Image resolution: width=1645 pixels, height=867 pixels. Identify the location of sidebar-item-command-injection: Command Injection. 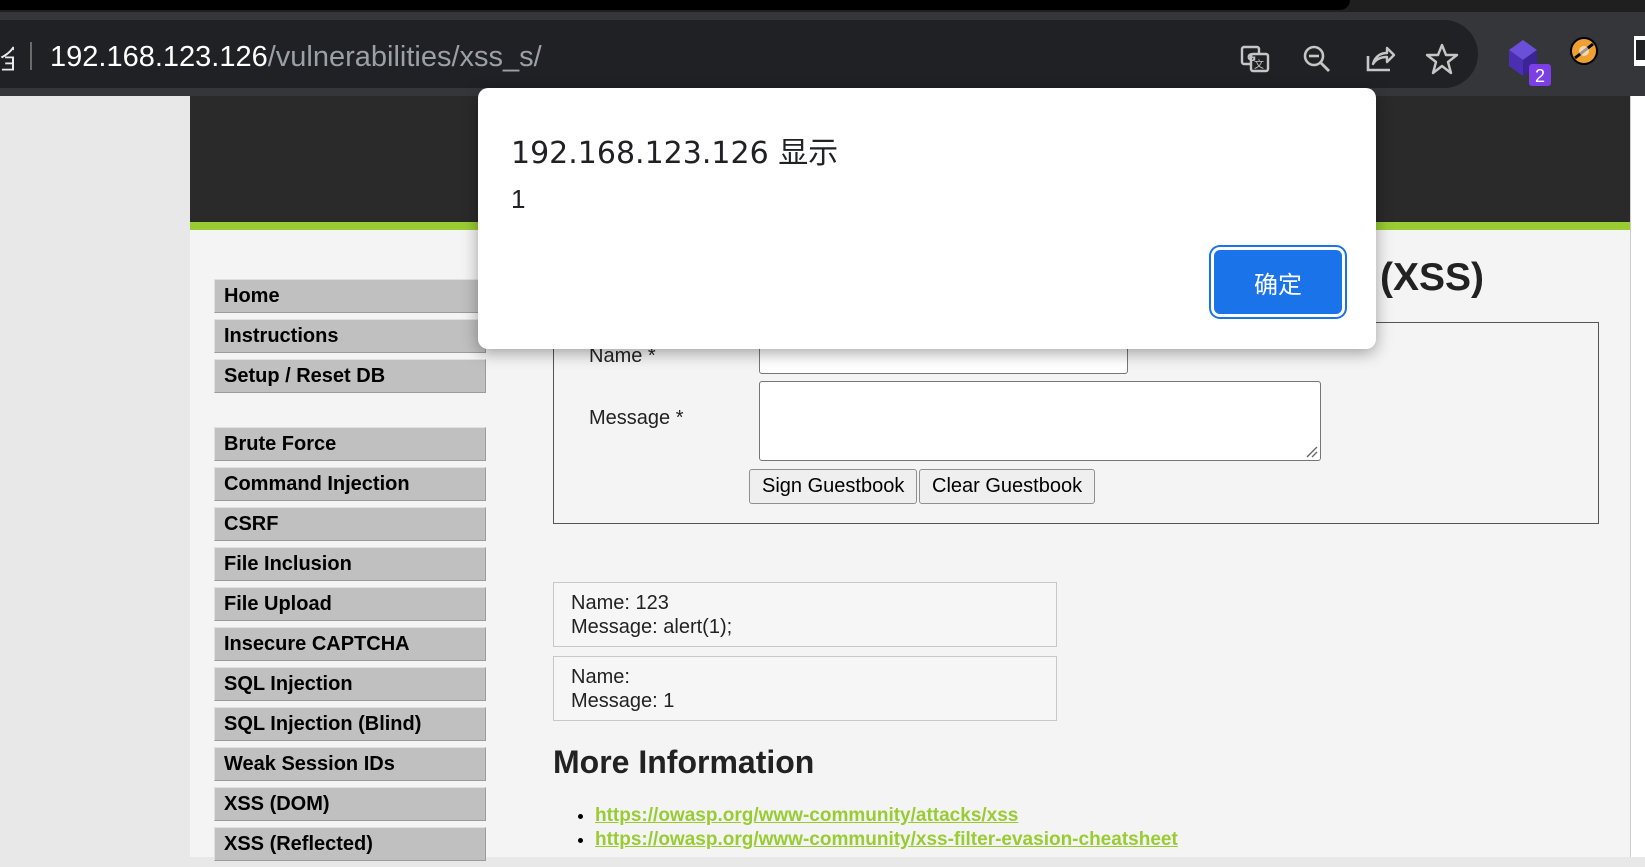
(350, 484).